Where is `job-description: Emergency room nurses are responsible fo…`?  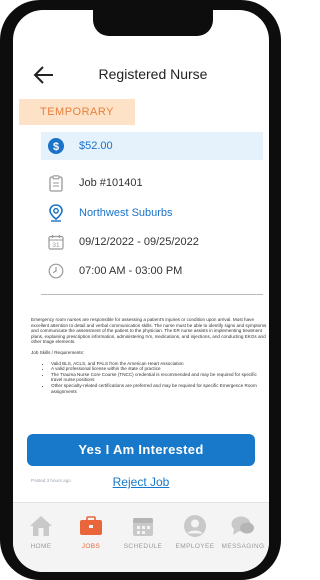 job-description: Emergency room nurses are responsible fo… is located at coordinates (149, 355).